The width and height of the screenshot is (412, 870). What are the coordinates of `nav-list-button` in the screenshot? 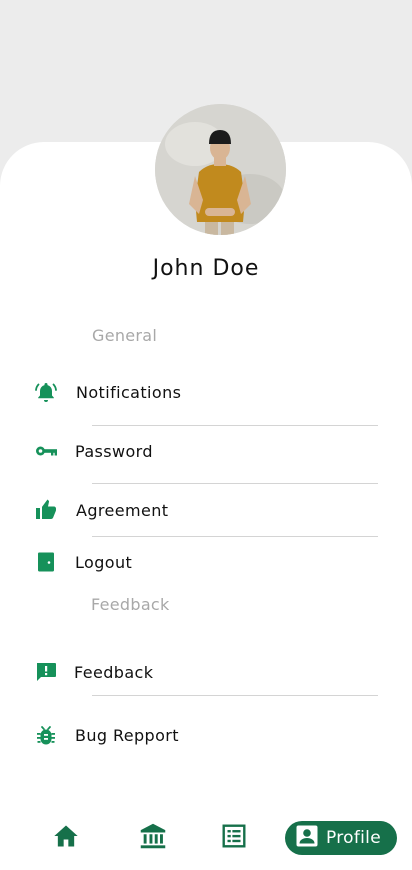 It's located at (234, 838).